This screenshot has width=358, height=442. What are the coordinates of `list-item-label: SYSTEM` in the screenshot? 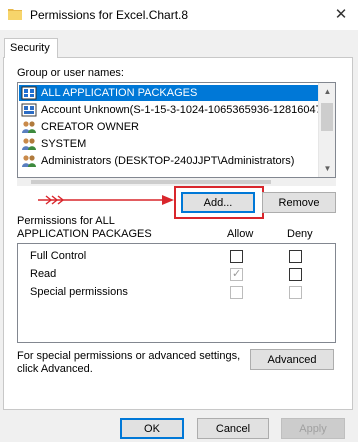 It's located at (64, 144).